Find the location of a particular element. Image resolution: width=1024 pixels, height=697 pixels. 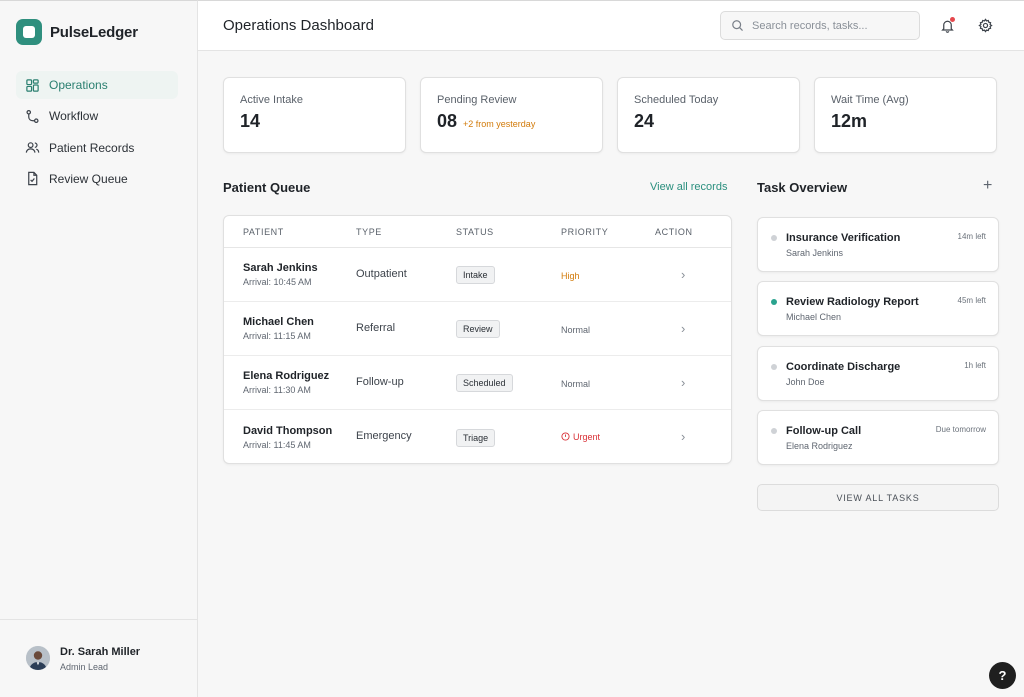

stat-label: Active Intake is located at coordinates (271, 100).